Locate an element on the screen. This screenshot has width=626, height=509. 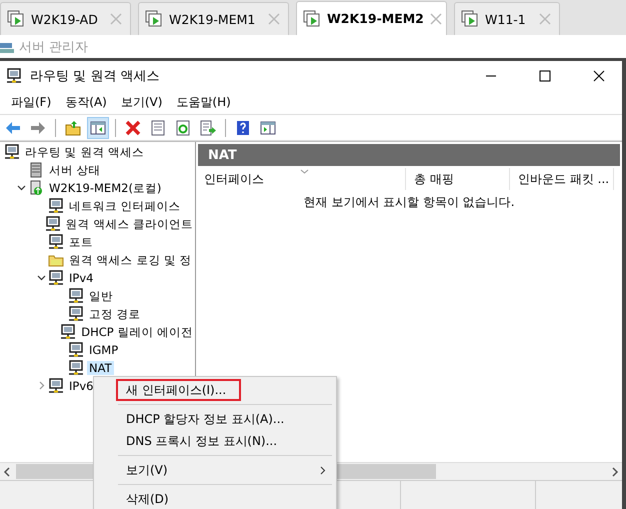
window-title: 라우팅 및 원격 액세스 is located at coordinates (95, 76).